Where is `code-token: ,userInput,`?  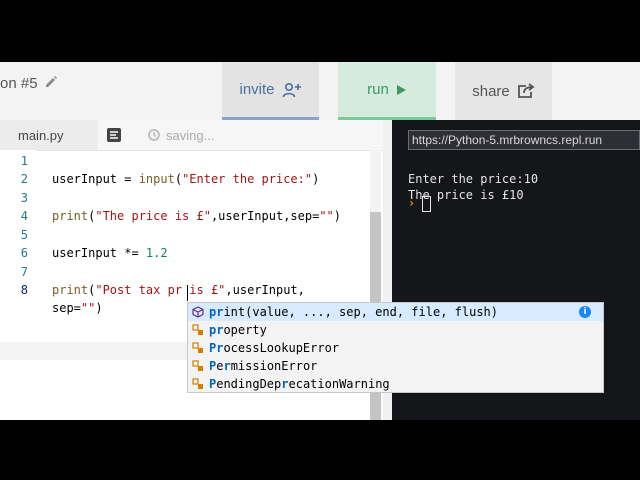
code-token: ,userInput, is located at coordinates (265, 290).